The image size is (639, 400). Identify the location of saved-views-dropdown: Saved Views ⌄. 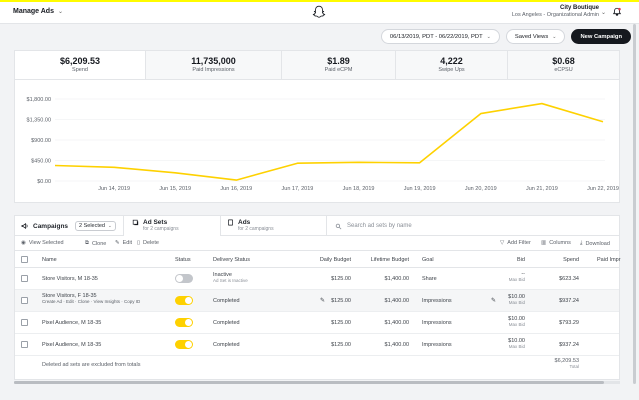
(535, 36).